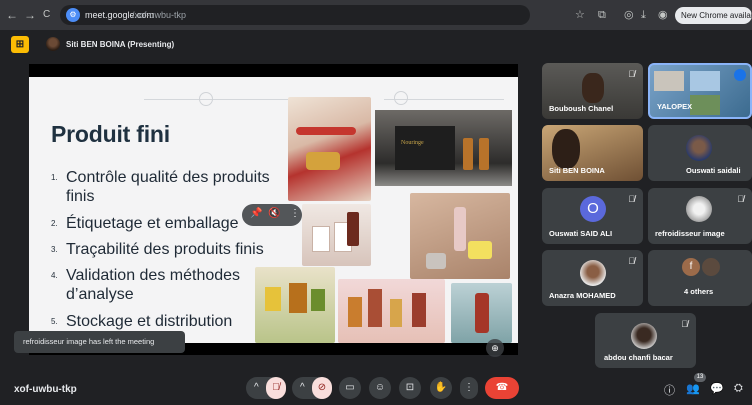 The height and width of the screenshot is (405, 752). I want to click on notification-toast: refroidisseur image has left the meeting, so click(99, 342).